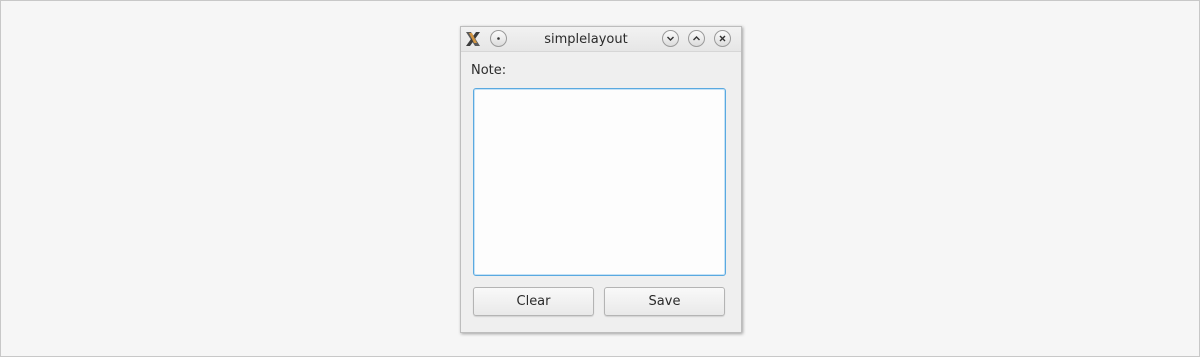  I want to click on chevron-down-icon, so click(670, 38).